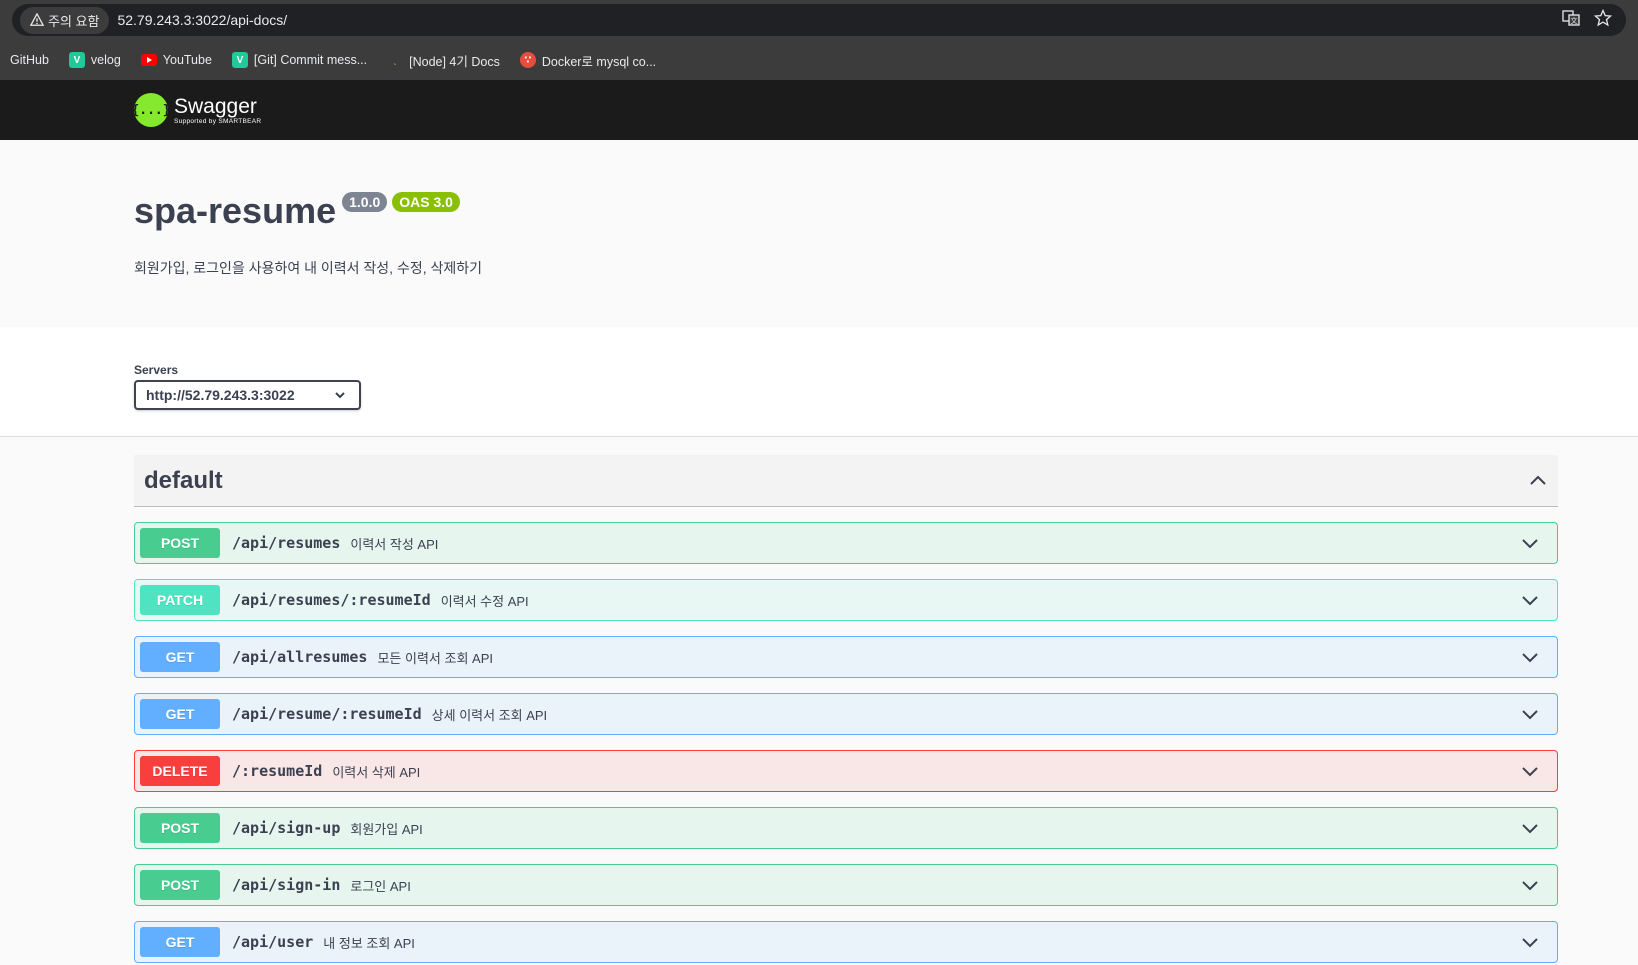  I want to click on security-warning-chip: 주의 요함, so click(65, 20).